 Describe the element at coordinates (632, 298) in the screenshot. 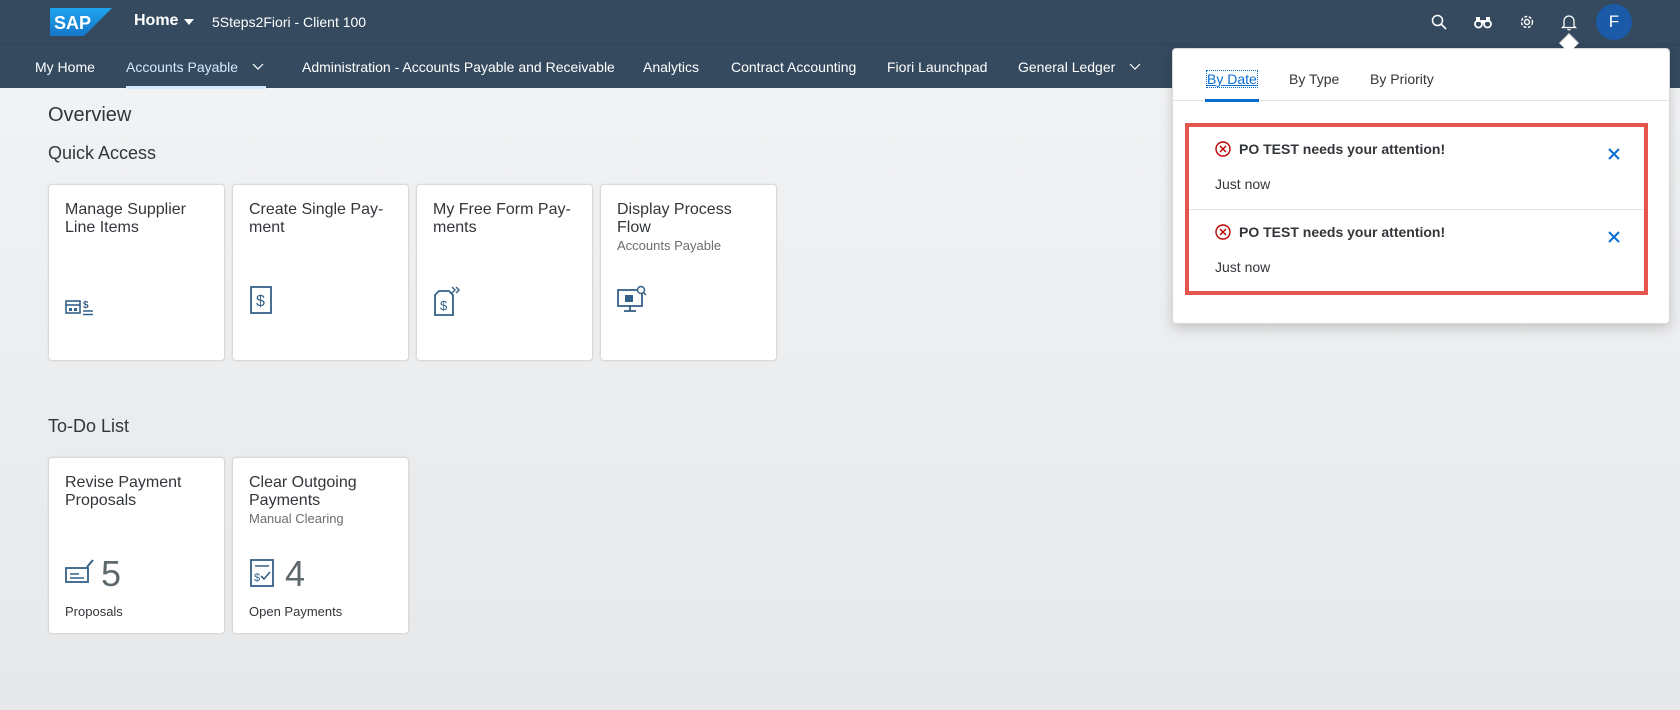

I see `process-monitor-icon` at that location.